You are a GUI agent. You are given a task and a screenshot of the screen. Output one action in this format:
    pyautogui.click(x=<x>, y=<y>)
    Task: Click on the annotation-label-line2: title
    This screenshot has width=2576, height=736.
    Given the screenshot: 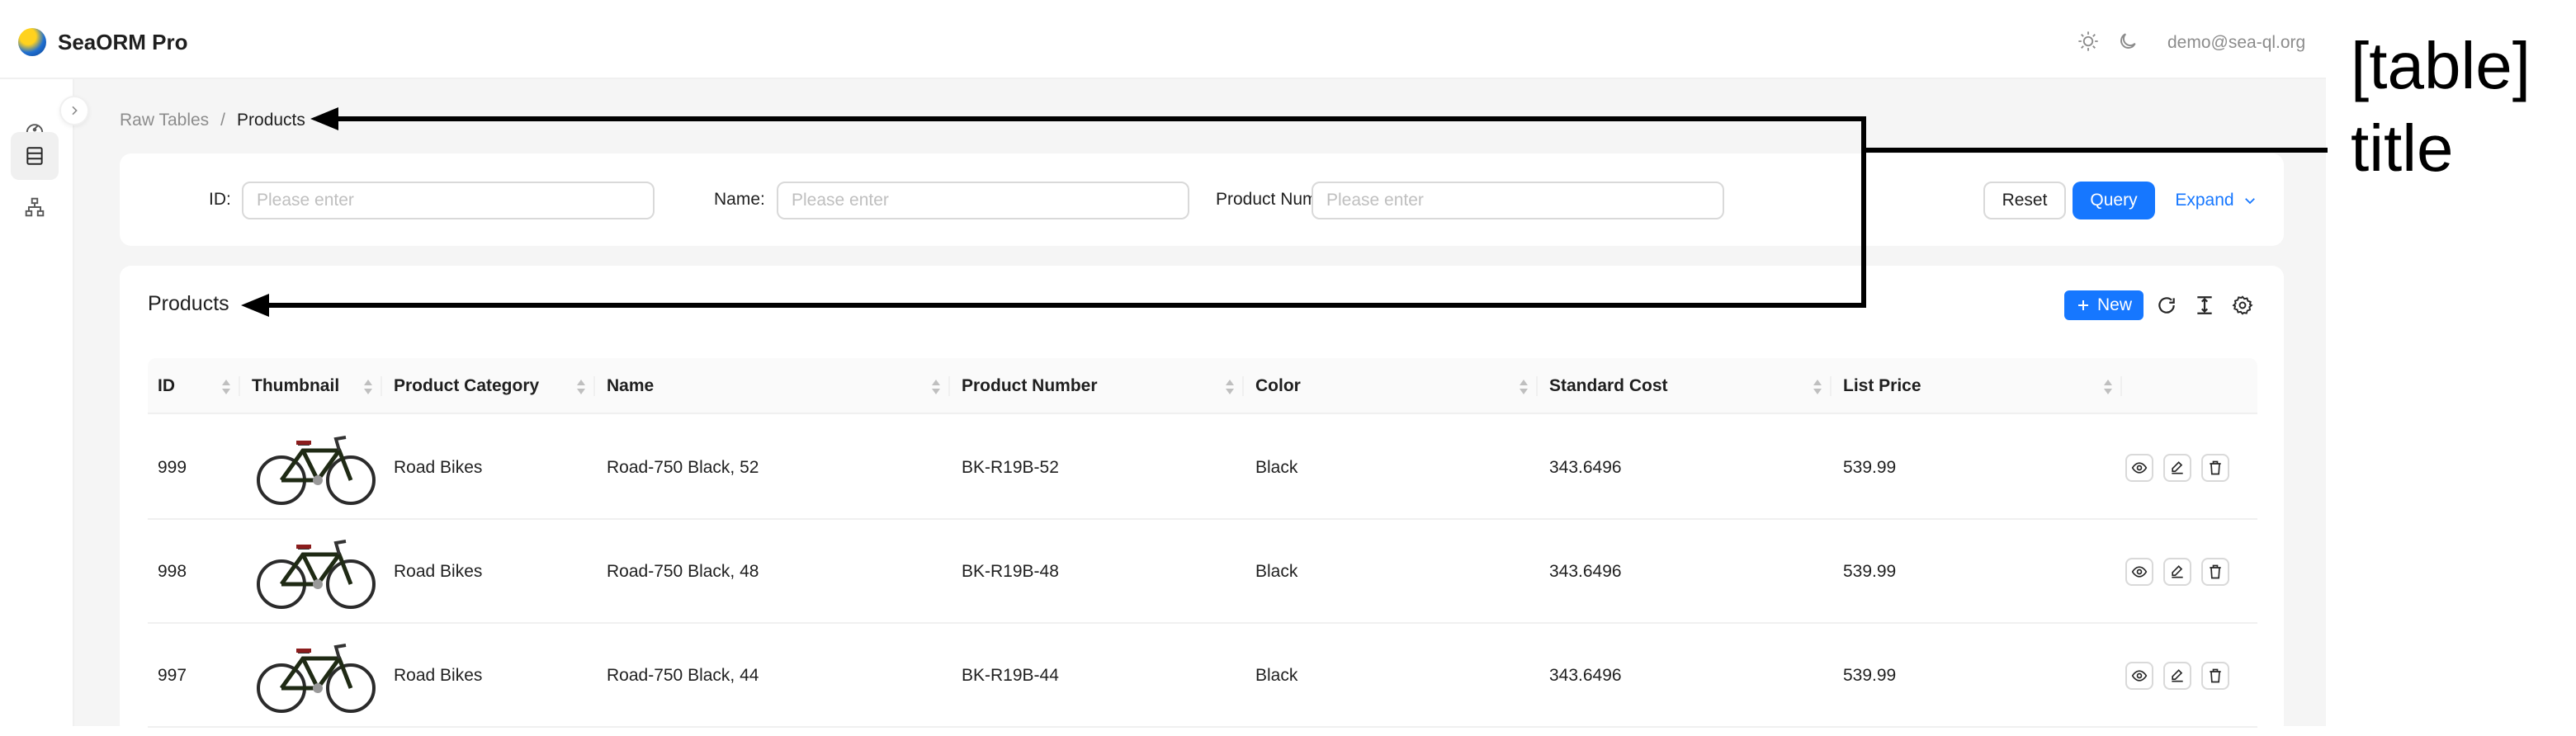 What is the action you would take?
    pyautogui.click(x=2402, y=148)
    